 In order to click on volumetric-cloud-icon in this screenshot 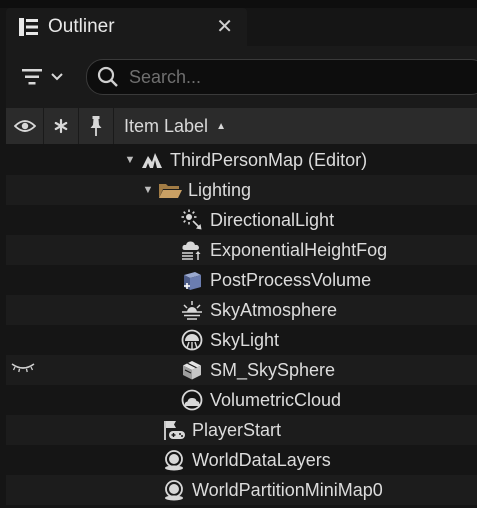, I will do `click(192, 400)`.